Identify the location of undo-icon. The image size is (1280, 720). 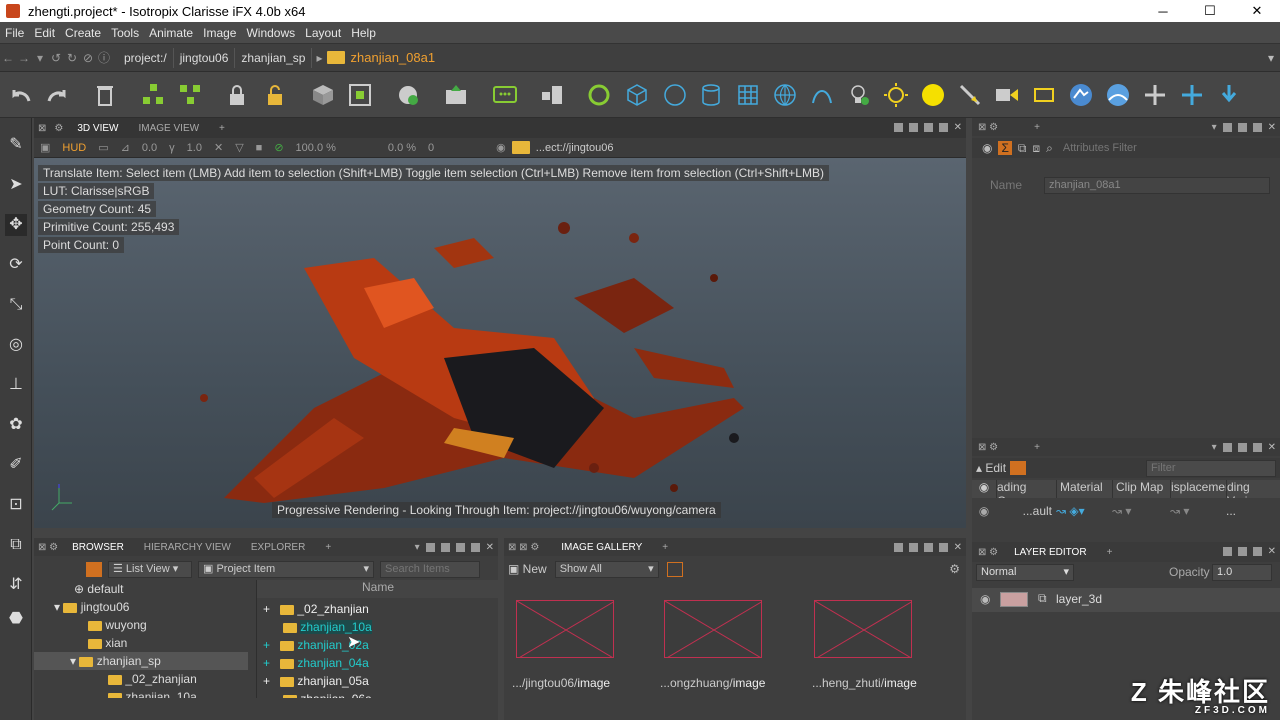
(21, 95).